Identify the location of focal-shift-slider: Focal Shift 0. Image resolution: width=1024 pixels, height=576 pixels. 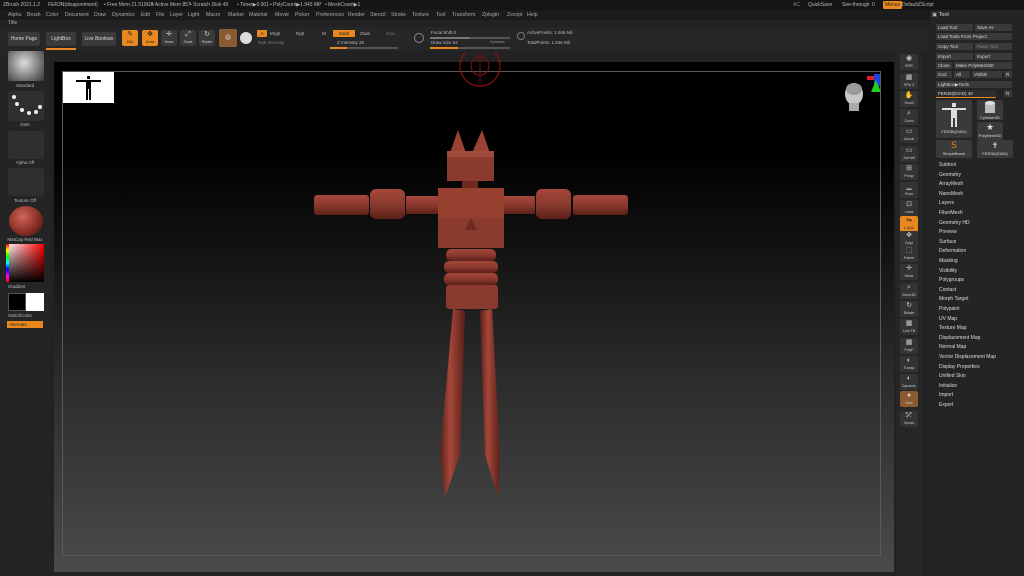
(443, 33).